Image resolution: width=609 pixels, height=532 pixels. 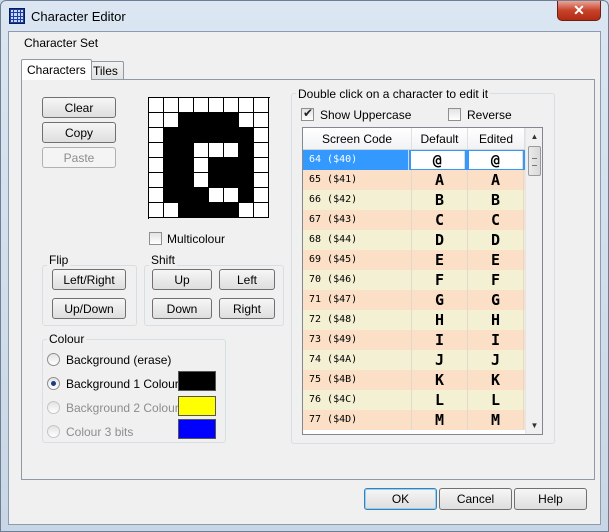 What do you see at coordinates (247, 279) in the screenshot?
I see `shift-left-button: Left` at bounding box center [247, 279].